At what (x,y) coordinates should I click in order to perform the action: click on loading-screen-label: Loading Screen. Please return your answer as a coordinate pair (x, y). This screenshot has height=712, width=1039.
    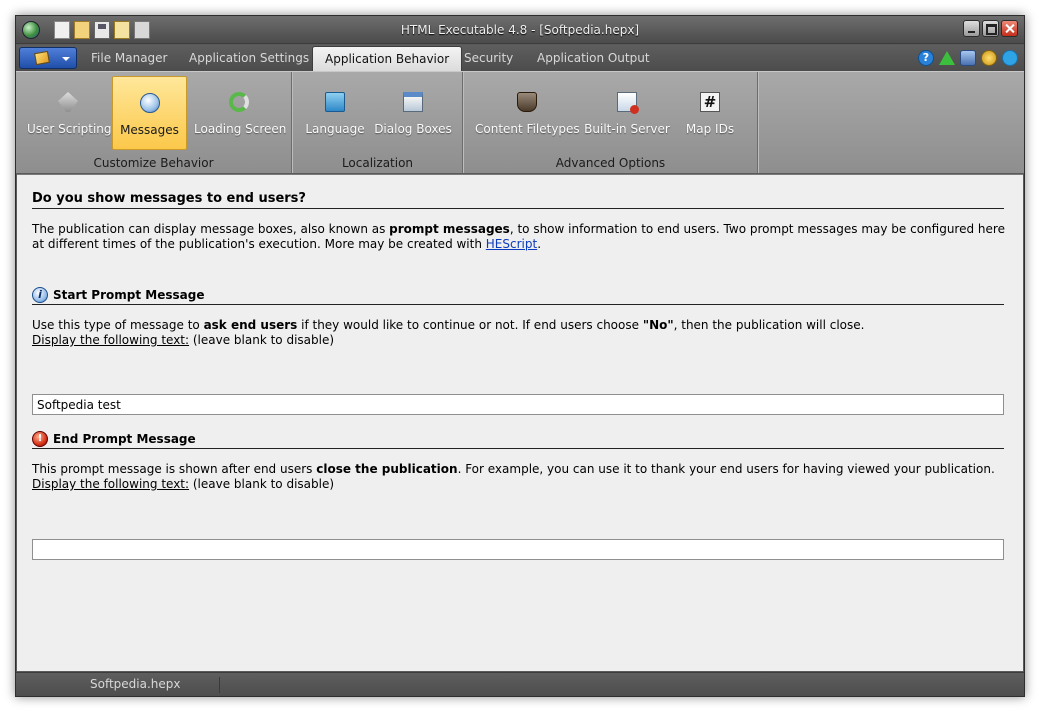
    Looking at the image, I should click on (240, 129).